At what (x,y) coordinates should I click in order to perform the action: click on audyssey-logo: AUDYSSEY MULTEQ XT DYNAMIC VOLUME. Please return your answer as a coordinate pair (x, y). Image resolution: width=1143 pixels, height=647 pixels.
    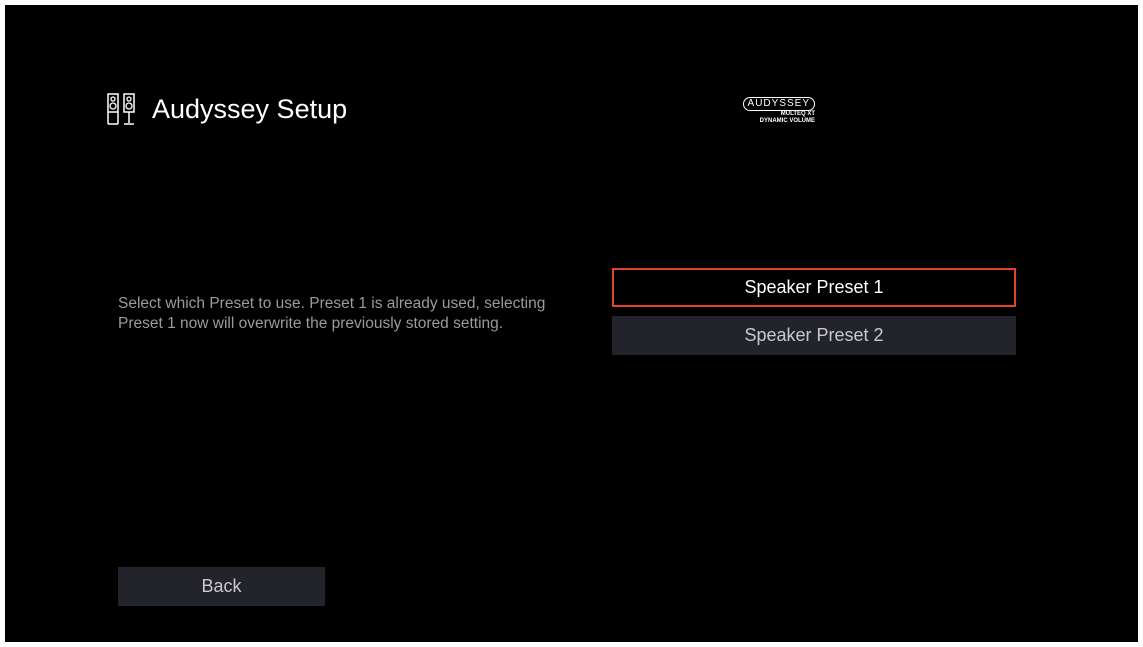
    Looking at the image, I should click on (772, 109).